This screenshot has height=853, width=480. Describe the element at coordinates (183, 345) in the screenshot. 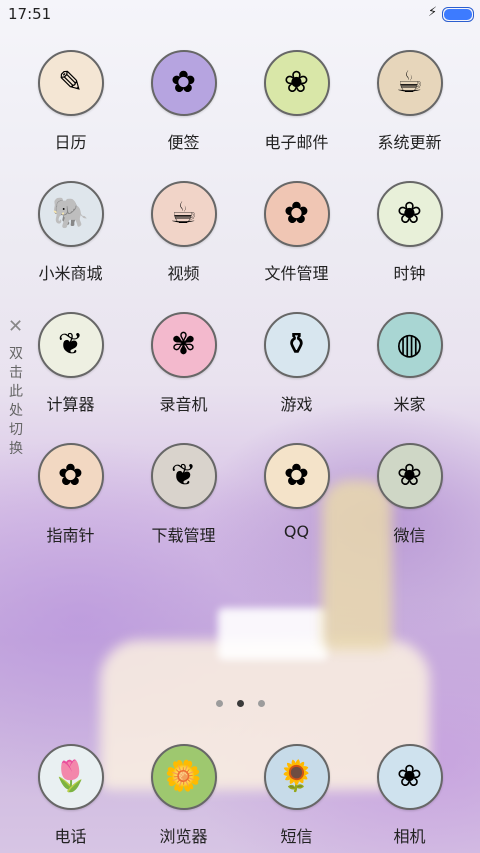

I see `pink-hydrangea-icon: ✾` at that location.